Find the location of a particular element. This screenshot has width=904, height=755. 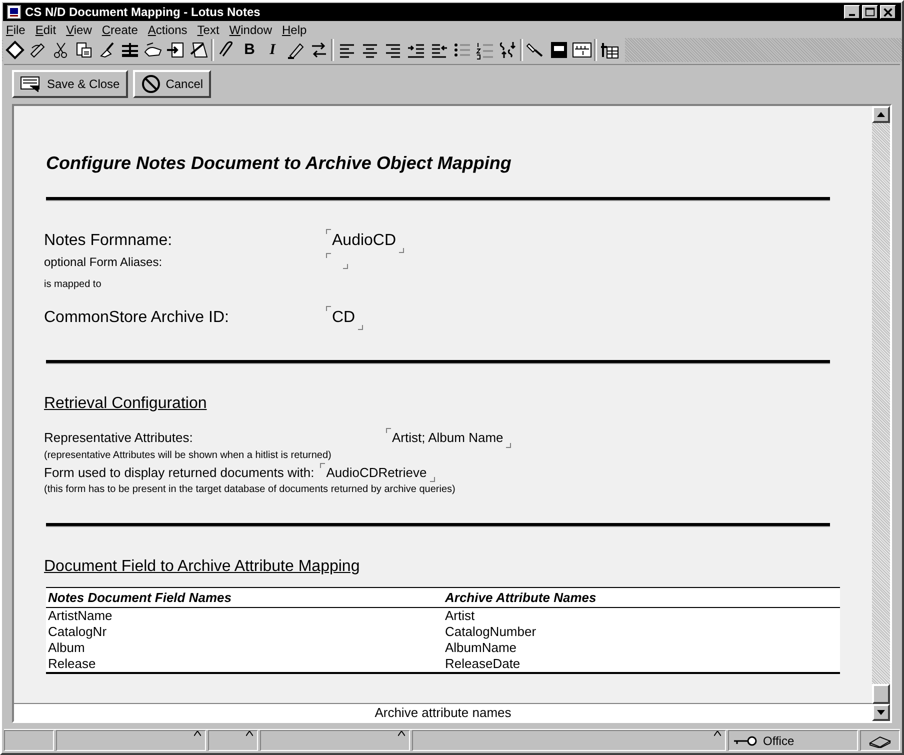

field-note: (representative Attributes will be shown when a hitlist is returned) is located at coordinates (188, 455).